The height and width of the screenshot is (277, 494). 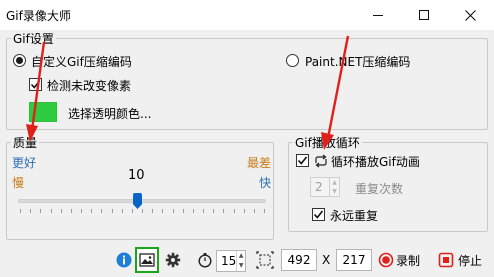 What do you see at coordinates (247, 15) in the screenshot?
I see `title-bar: Gif录像大师` at bounding box center [247, 15].